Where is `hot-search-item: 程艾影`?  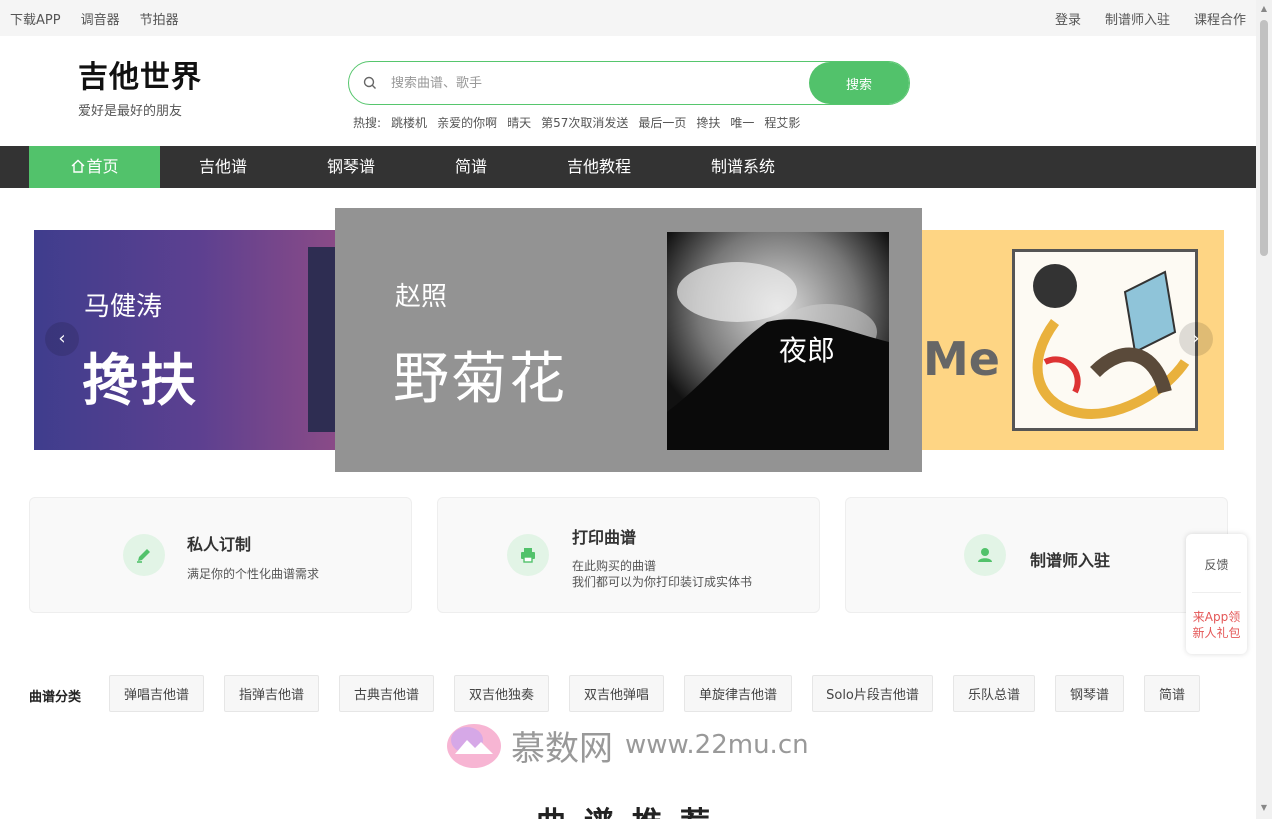 hot-search-item: 程艾影 is located at coordinates (782, 122).